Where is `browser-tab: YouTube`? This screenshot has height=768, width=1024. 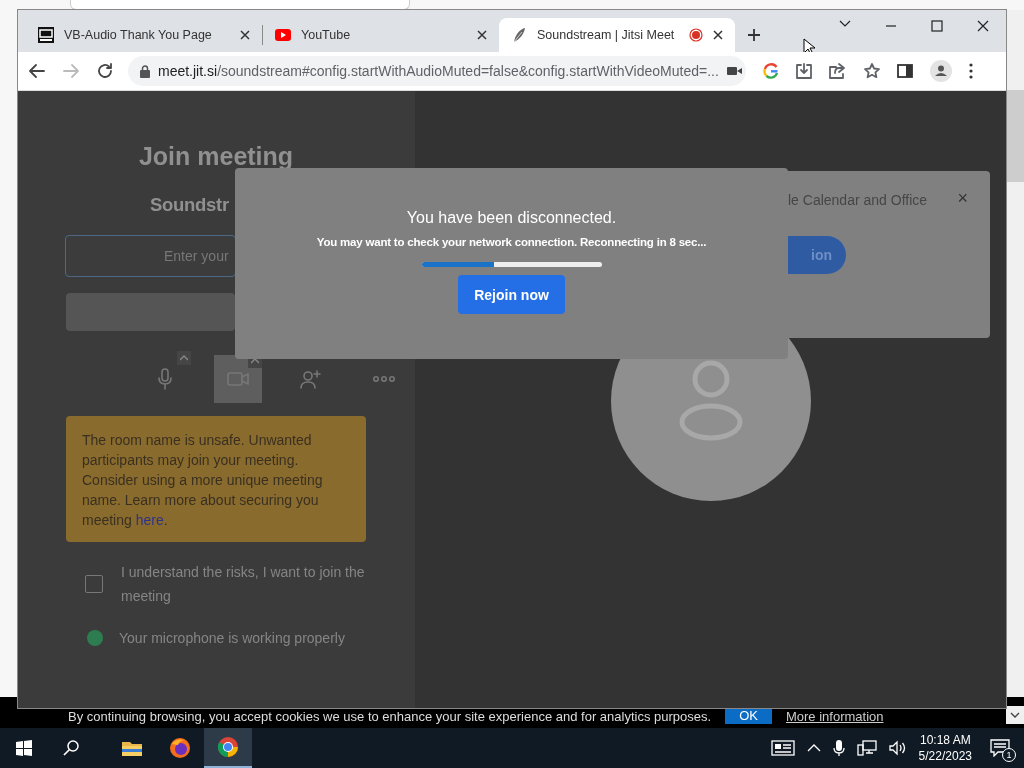
browser-tab: YouTube is located at coordinates (381, 35).